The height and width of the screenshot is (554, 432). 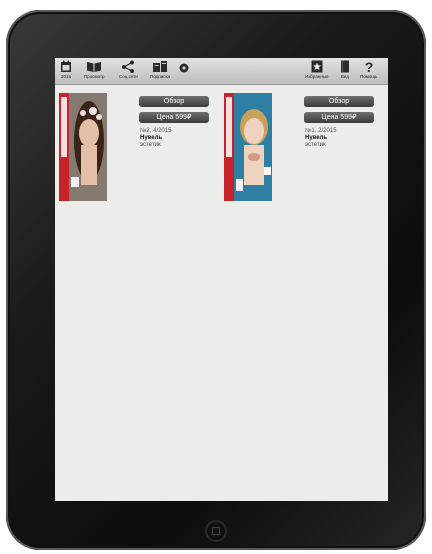 I want to click on toolbar-favorites-button: Избранные, so click(x=317, y=69).